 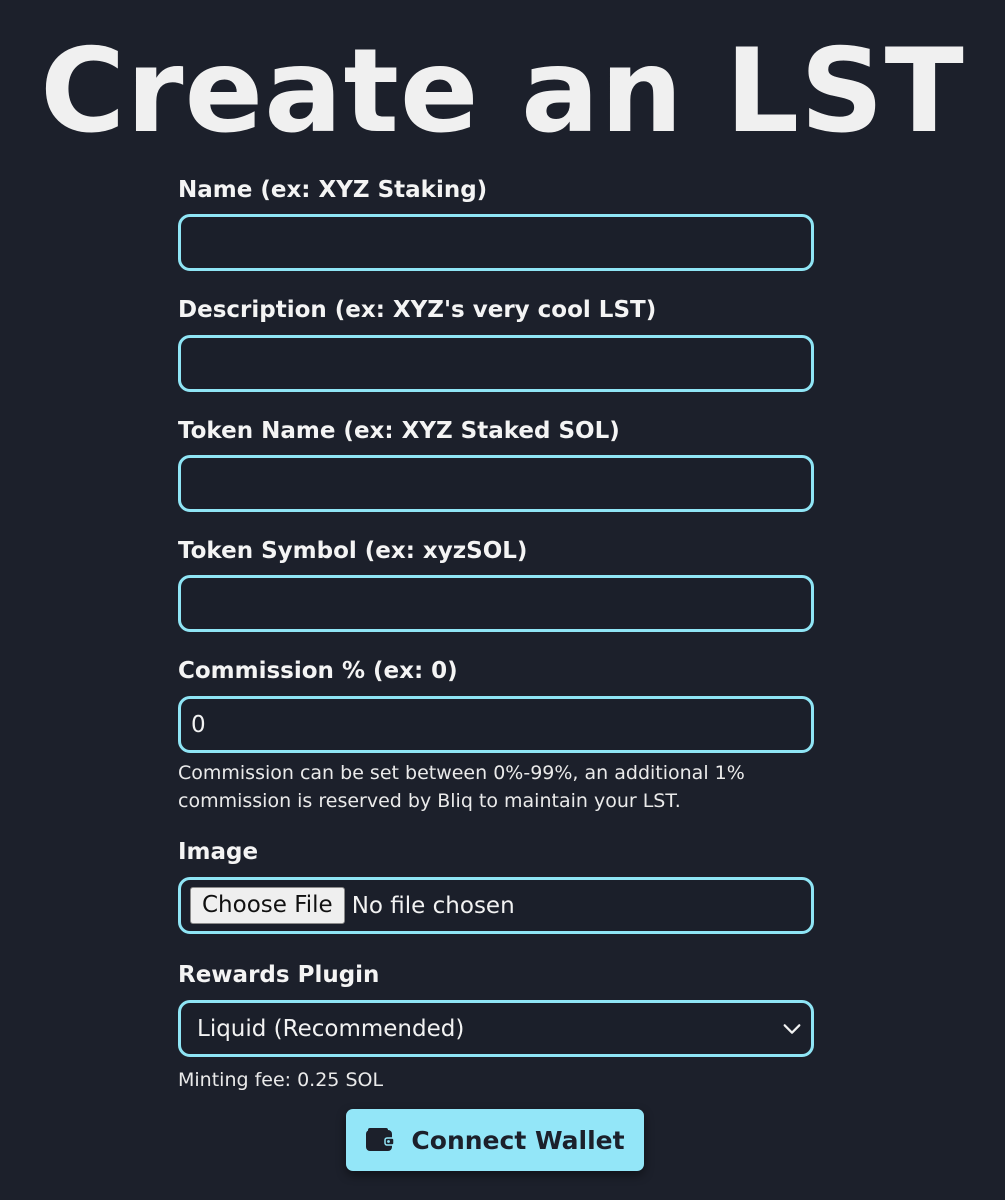 I want to click on commission-label: Commission % (ex: 0), so click(x=318, y=671).